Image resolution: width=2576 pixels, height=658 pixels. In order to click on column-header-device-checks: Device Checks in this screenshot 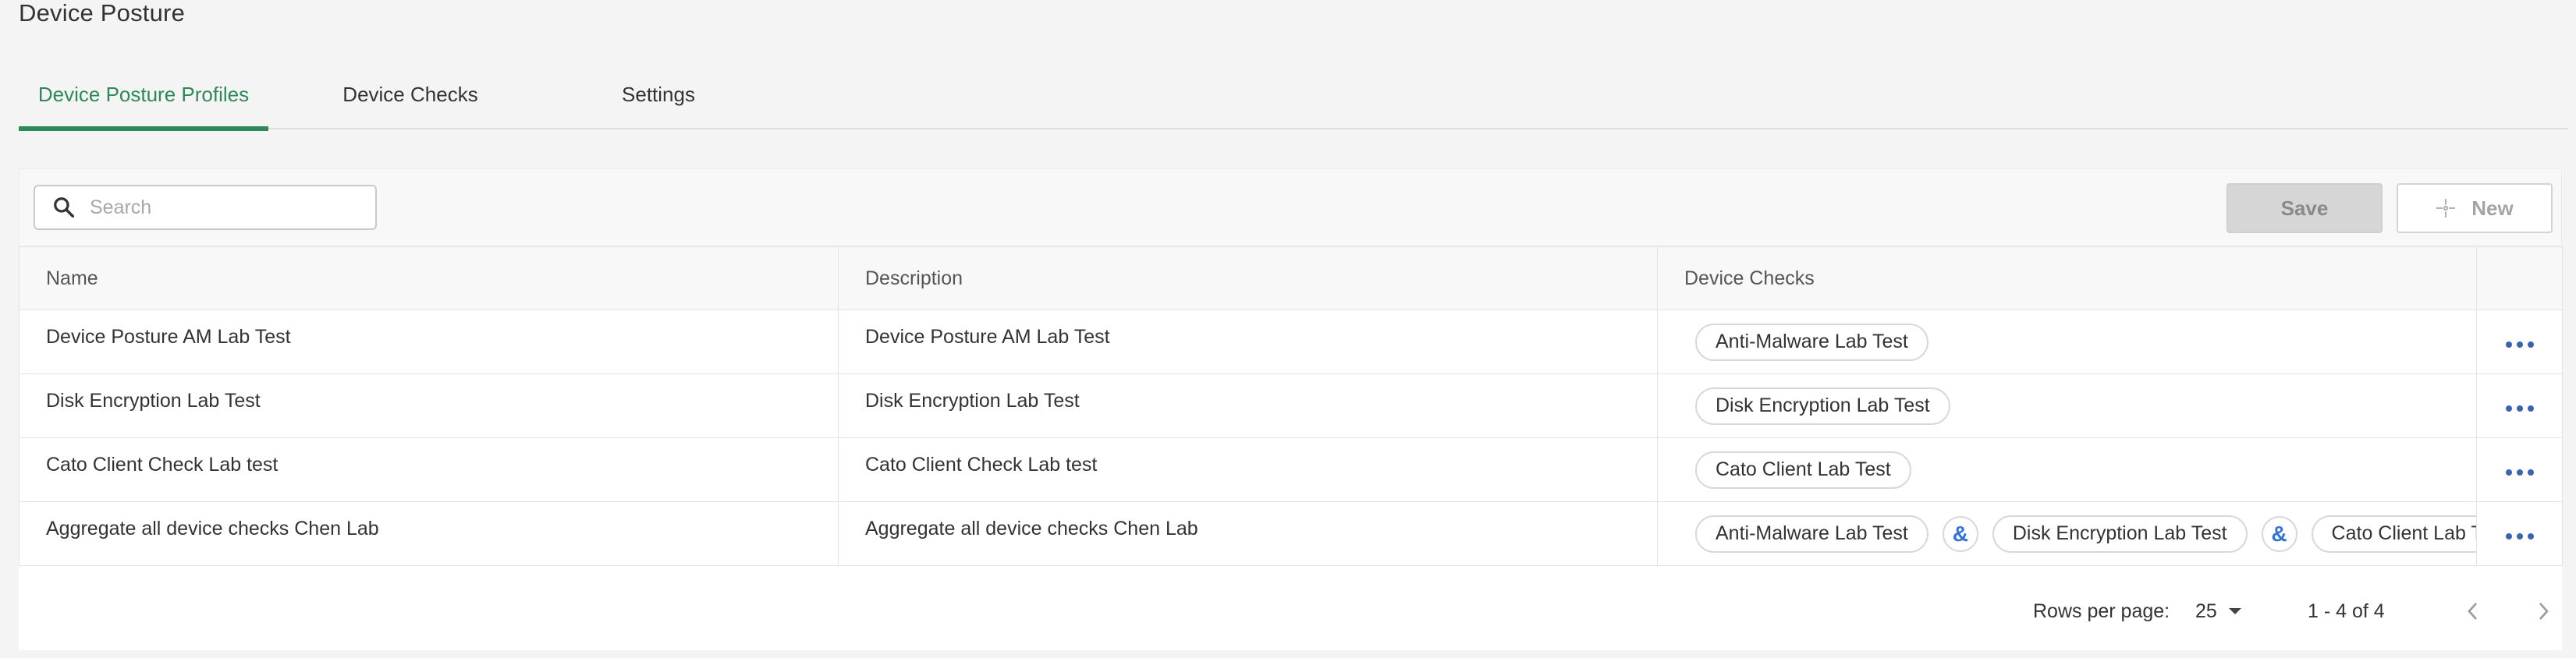, I will do `click(2067, 278)`.